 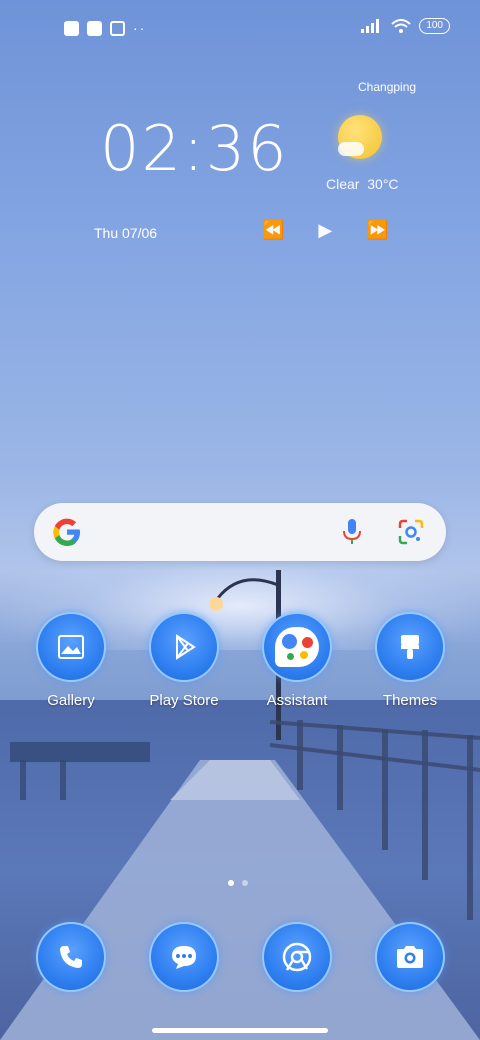 I want to click on status-bar: ·· 100, so click(x=240, y=28).